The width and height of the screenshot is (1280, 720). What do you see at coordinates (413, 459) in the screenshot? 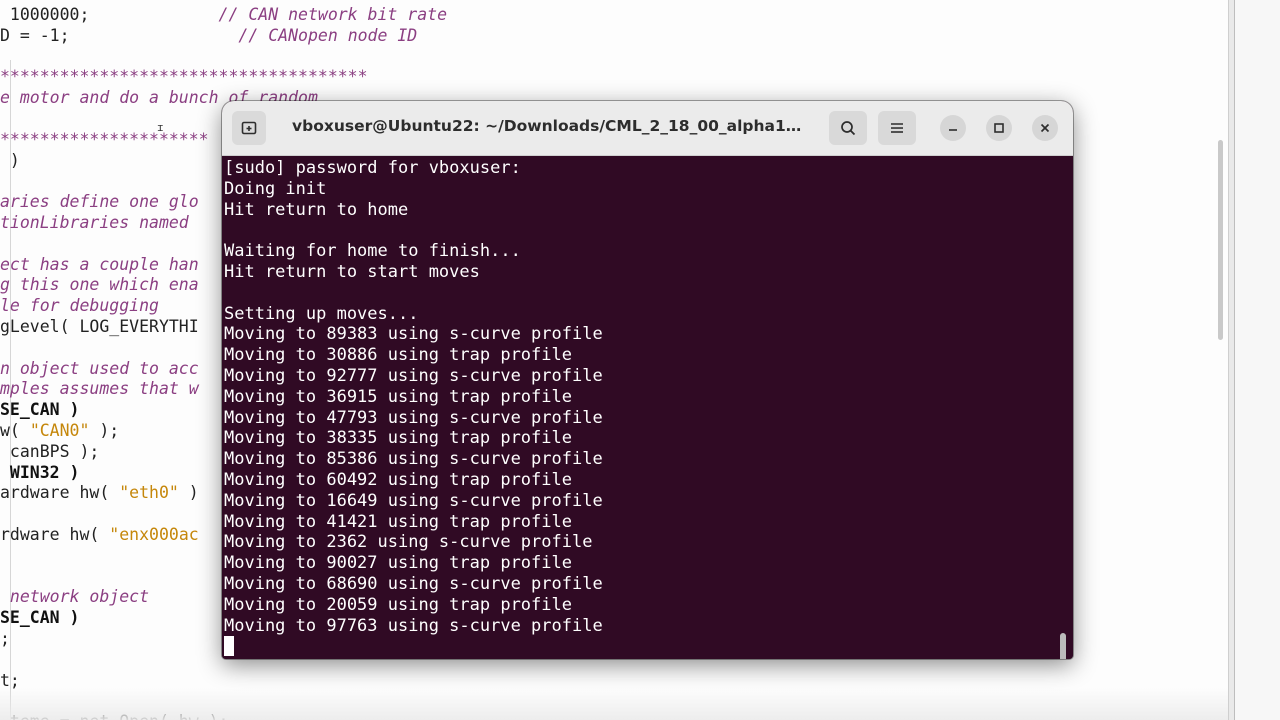
I see `terminal-output-line: Moving to 85386 using s-curve profile` at bounding box center [413, 459].